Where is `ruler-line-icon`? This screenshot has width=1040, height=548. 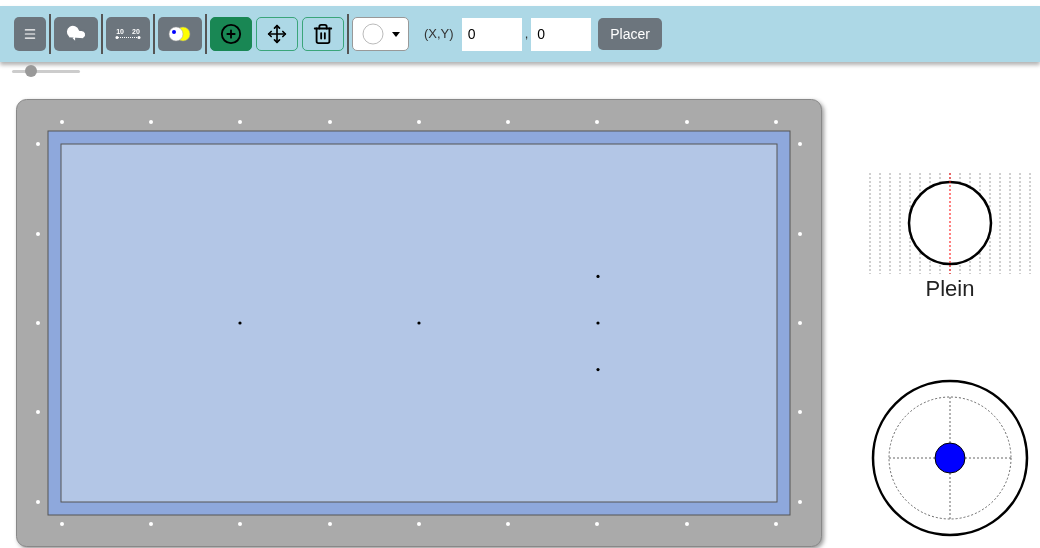 ruler-line-icon is located at coordinates (128, 37).